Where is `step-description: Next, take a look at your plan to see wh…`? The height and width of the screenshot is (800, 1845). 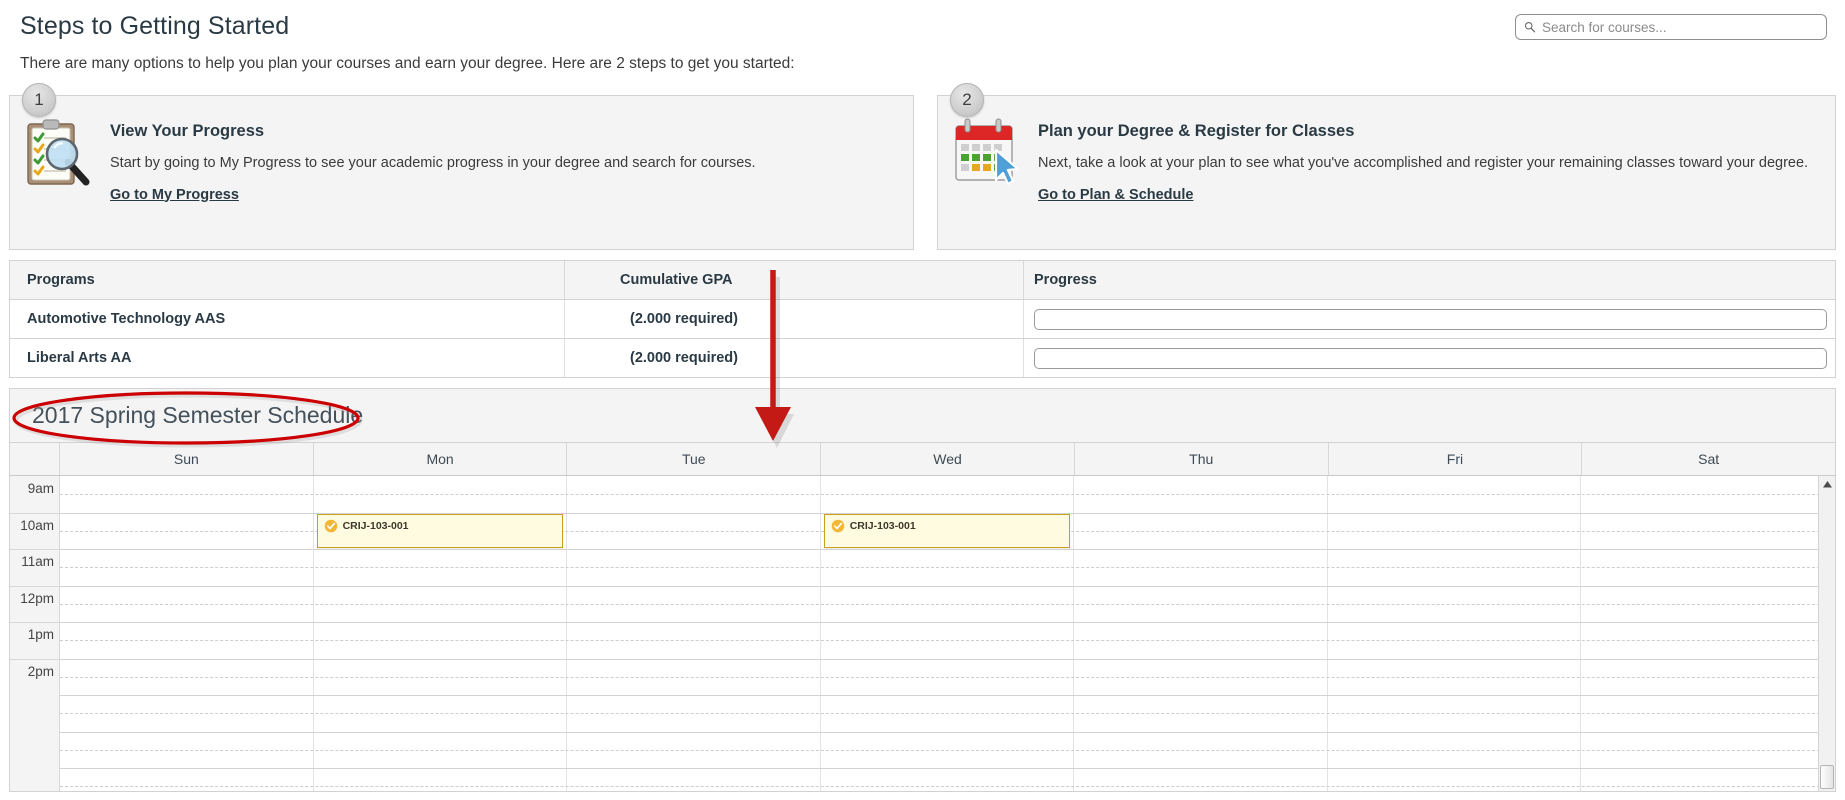
step-description: Next, take a look at your plan to see wh… is located at coordinates (1423, 163).